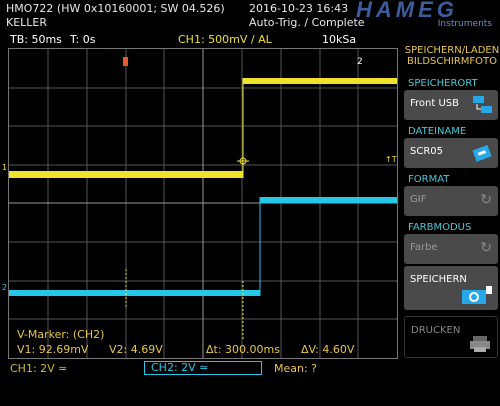 The width and height of the screenshot is (500, 406). I want to click on ch1-reference-marker: 1, so click(5, 167).